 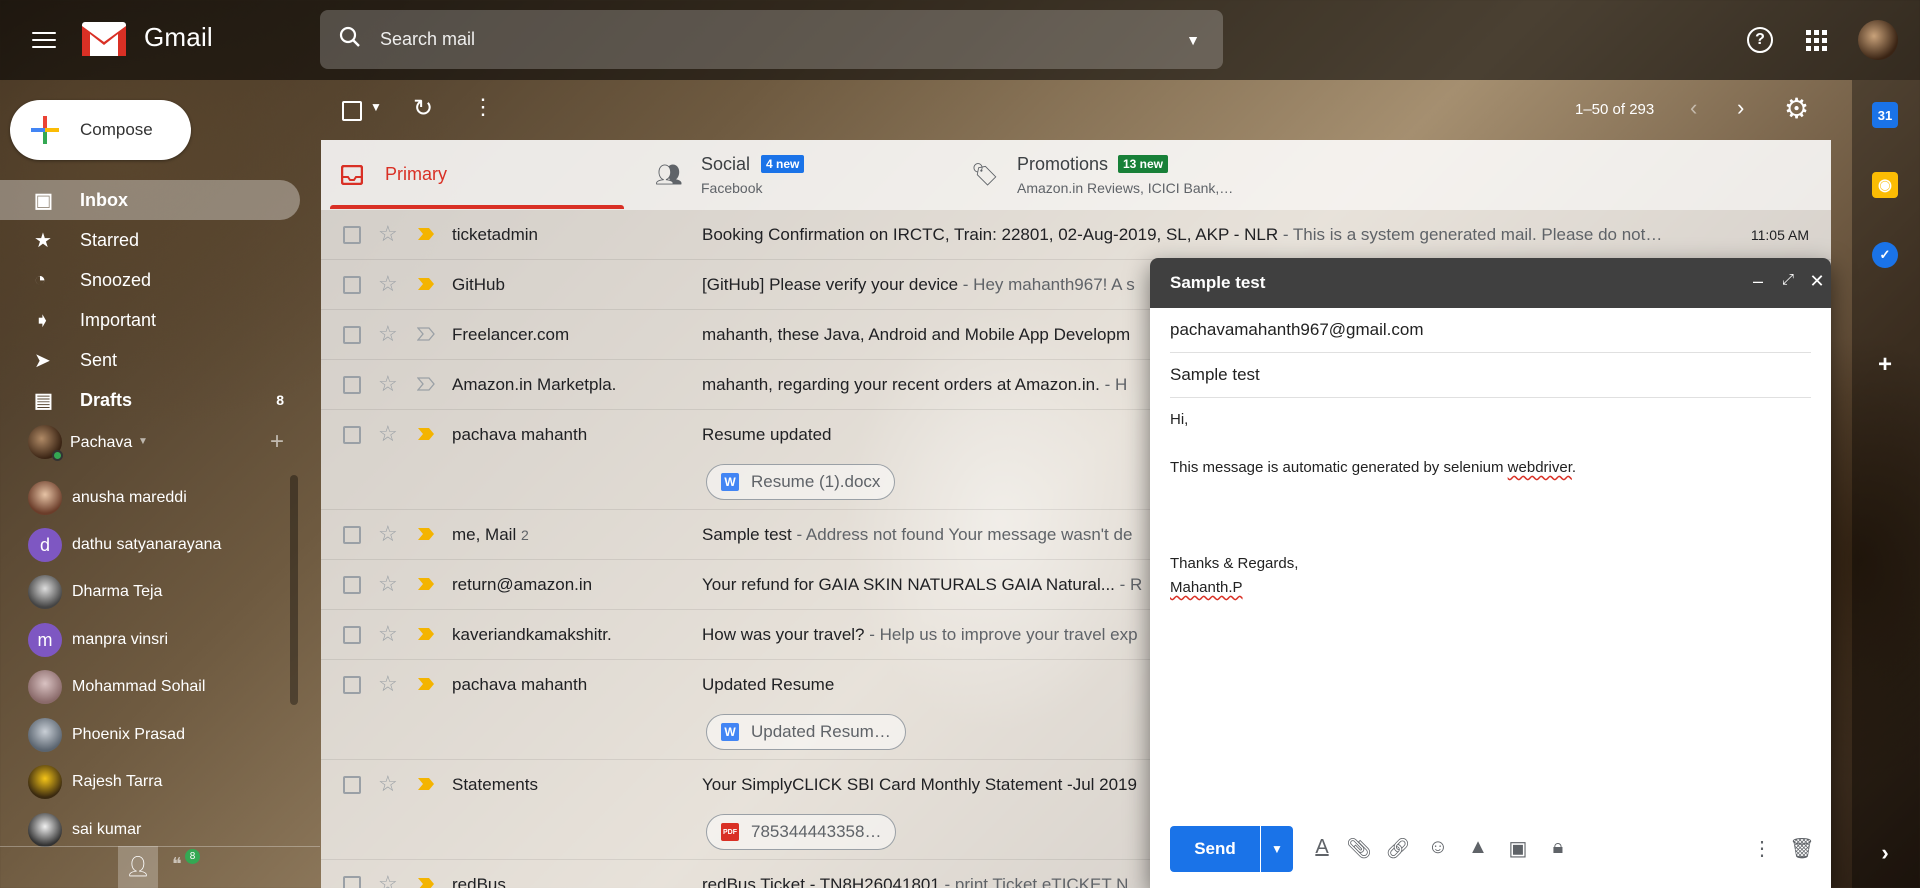 I want to click on gmail-logo, so click(x=104, y=39).